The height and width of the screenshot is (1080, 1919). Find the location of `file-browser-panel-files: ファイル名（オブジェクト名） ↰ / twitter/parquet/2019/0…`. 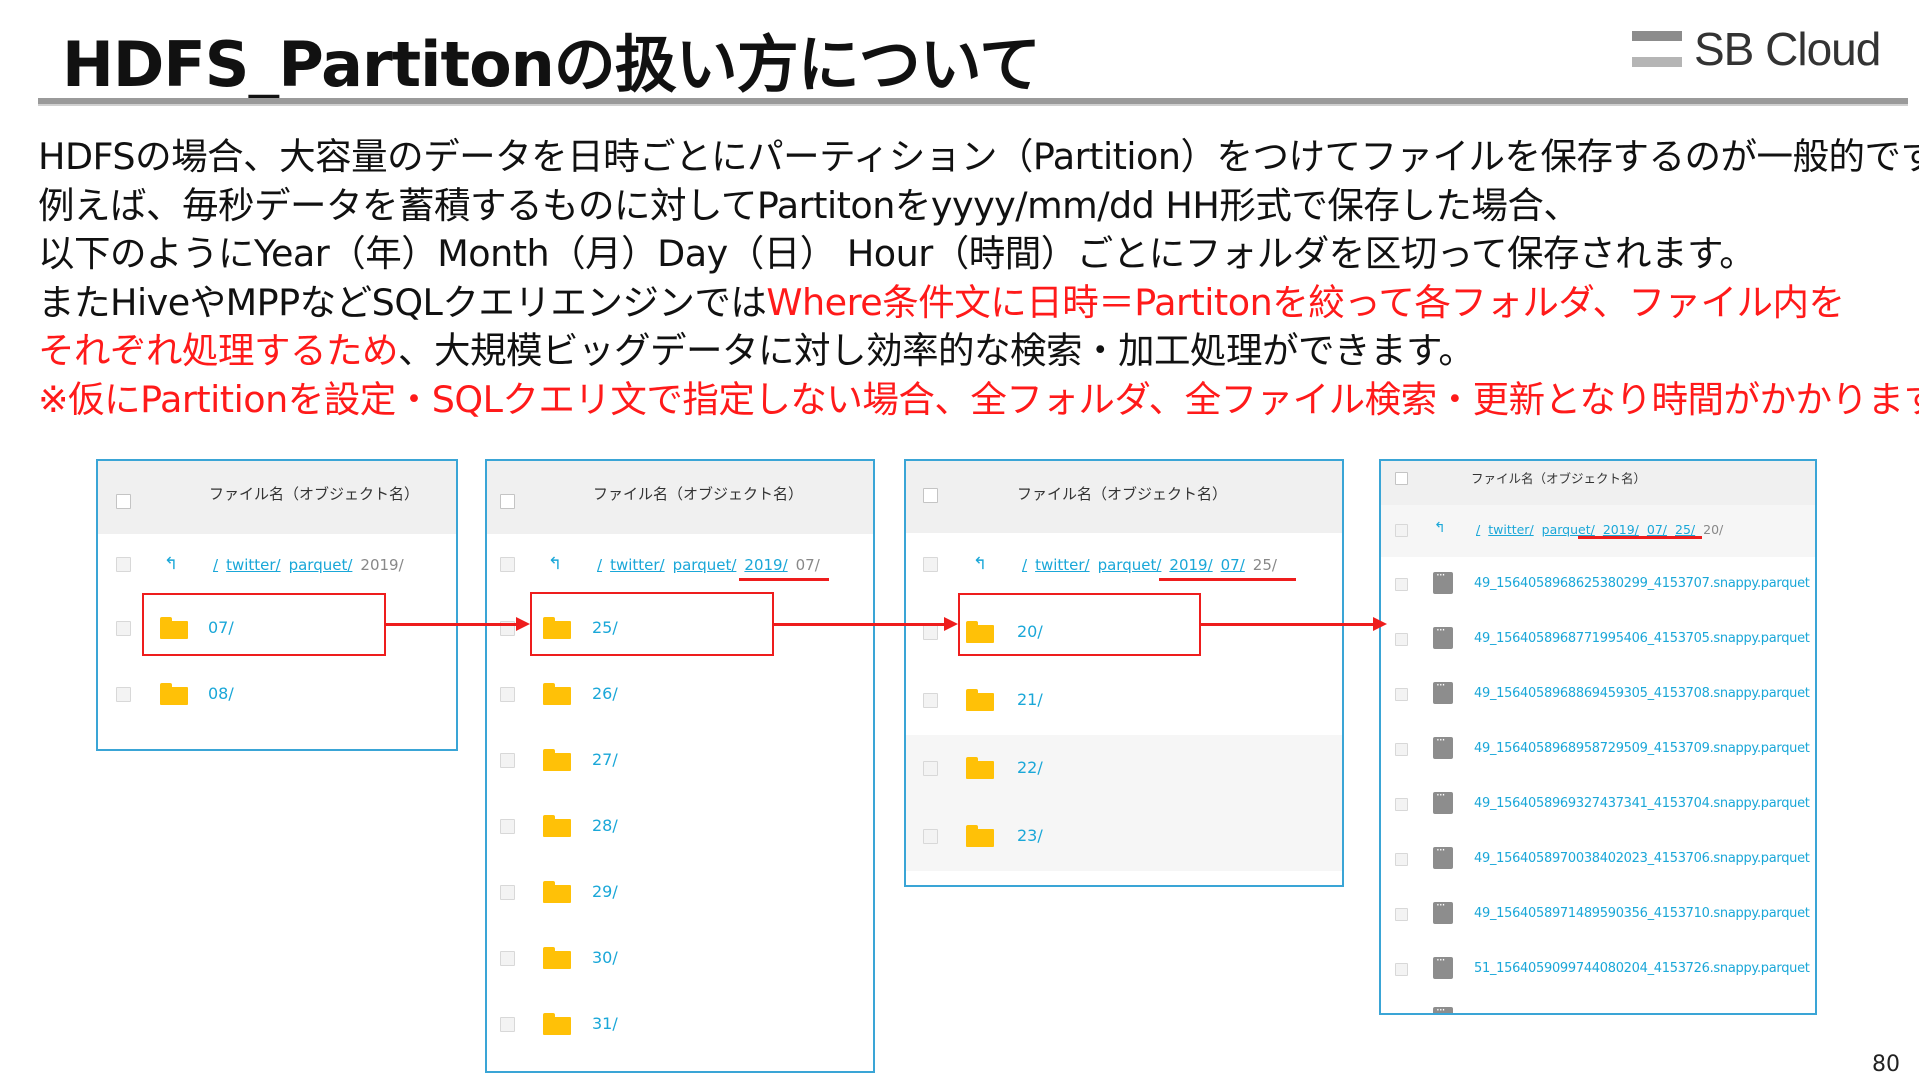

file-browser-panel-files: ファイル名（オブジェクト名） ↰ / twitter/parquet/2019/0… is located at coordinates (1598, 737).